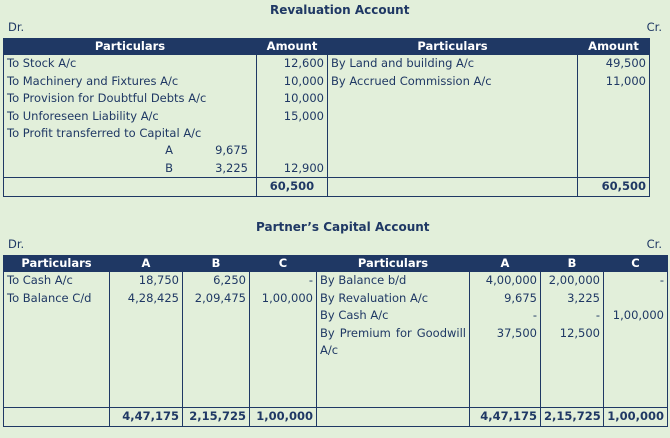  Describe the element at coordinates (393, 316) in the screenshot. I see `credit-particular: By Cash A/c` at that location.